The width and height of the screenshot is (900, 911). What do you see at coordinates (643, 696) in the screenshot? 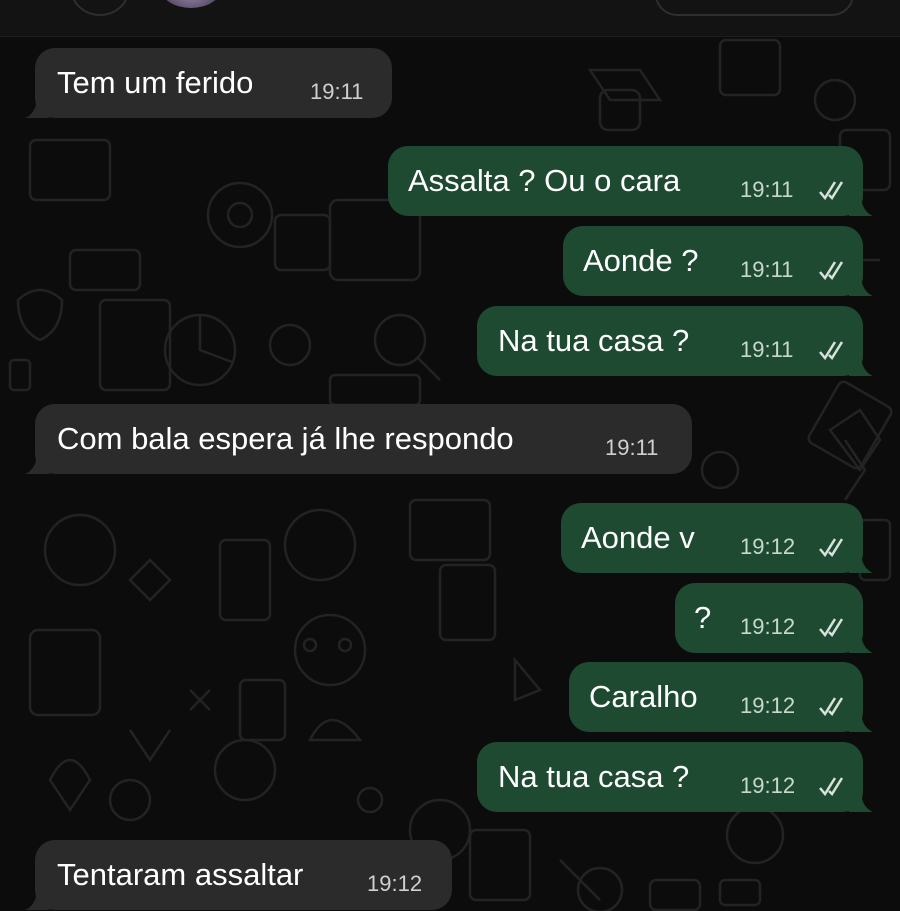
I see `message-text: Caralho` at bounding box center [643, 696].